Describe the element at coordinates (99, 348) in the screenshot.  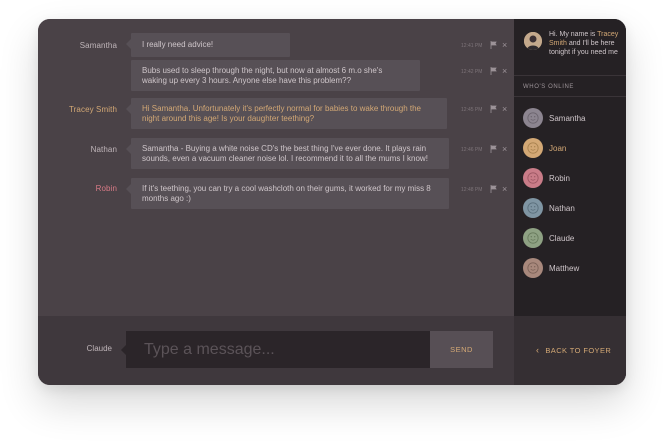
I see `composer-username: Claude` at that location.